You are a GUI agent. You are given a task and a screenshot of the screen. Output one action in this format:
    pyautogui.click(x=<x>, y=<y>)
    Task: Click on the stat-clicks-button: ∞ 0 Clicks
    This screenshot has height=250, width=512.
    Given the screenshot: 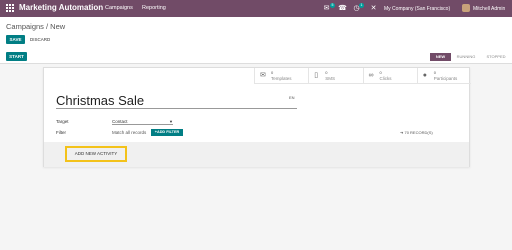 What is the action you would take?
    pyautogui.click(x=389, y=75)
    